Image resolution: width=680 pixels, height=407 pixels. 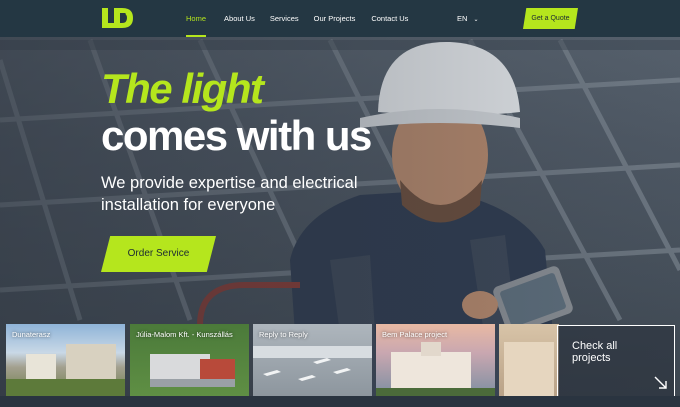 What do you see at coordinates (340, 401) in the screenshot?
I see `bottom-edge` at bounding box center [340, 401].